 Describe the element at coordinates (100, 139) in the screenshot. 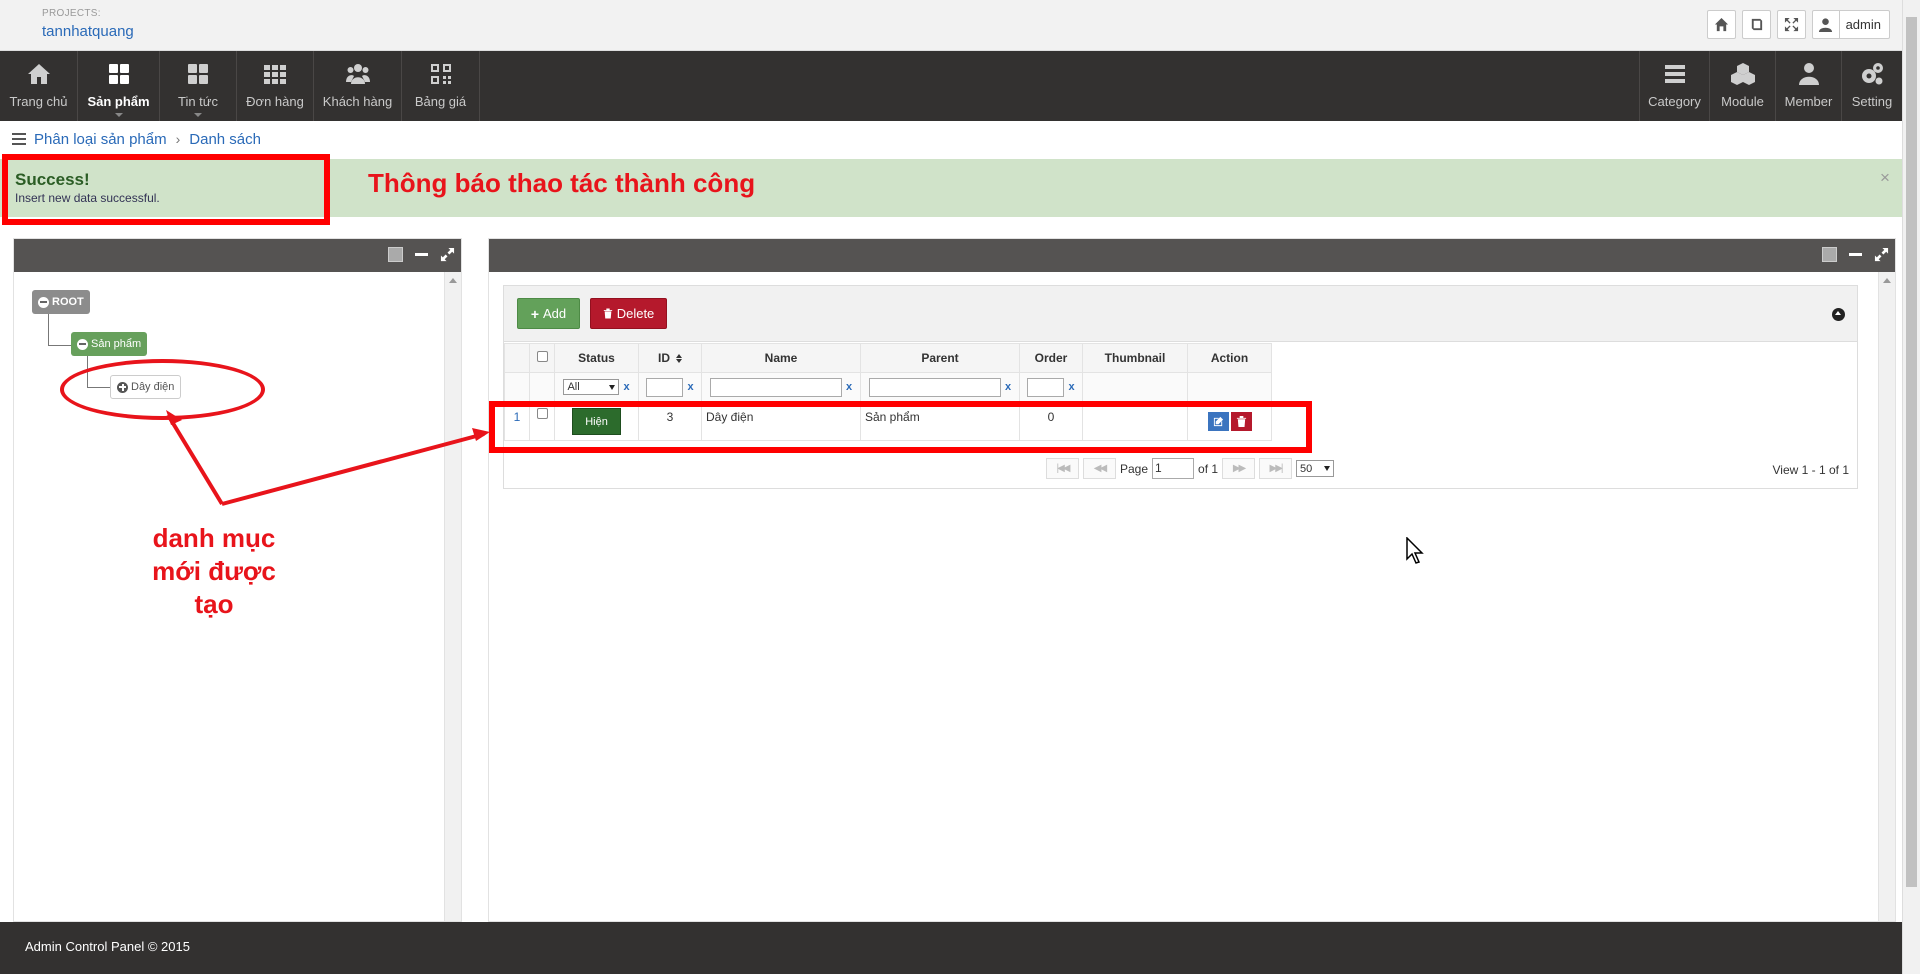

I see `breadcrumb-item-category: Phân loại sản phẩm` at that location.